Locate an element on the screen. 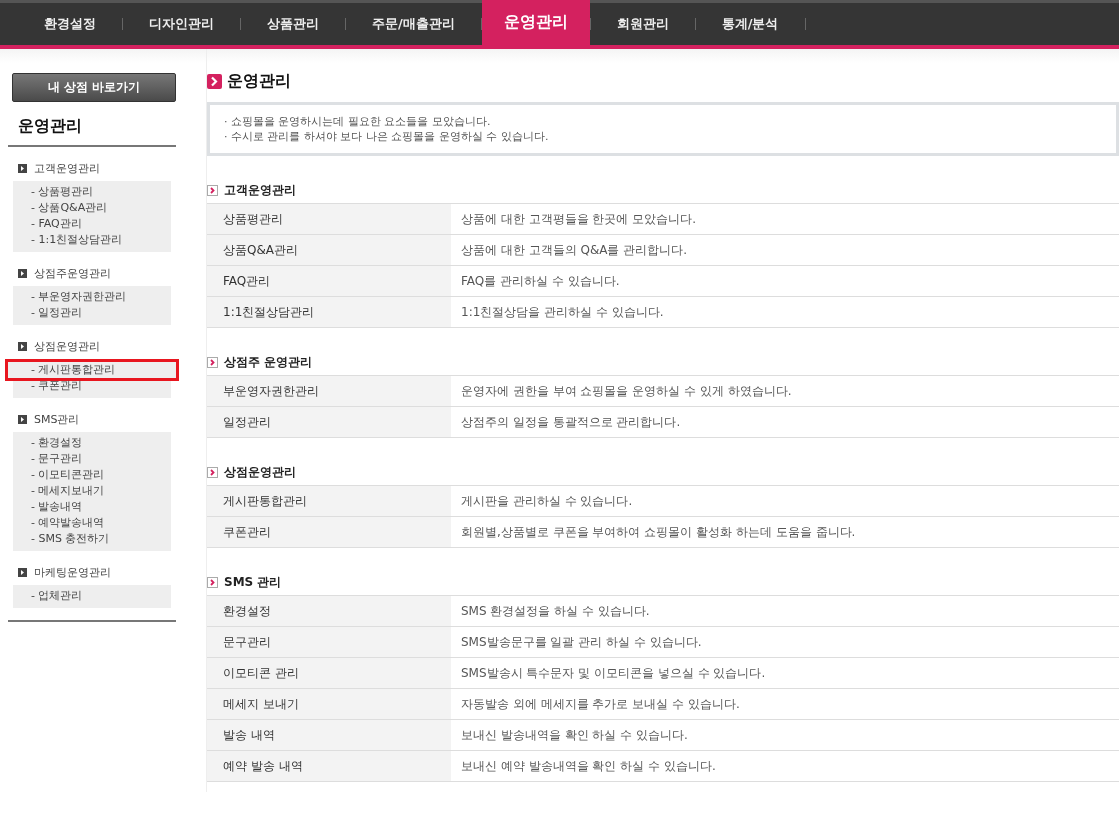 This screenshot has height=822, width=1119. table-cell-text: SMS발송문구를 일괄 관리 하실 수 있습니다. is located at coordinates (581, 642).